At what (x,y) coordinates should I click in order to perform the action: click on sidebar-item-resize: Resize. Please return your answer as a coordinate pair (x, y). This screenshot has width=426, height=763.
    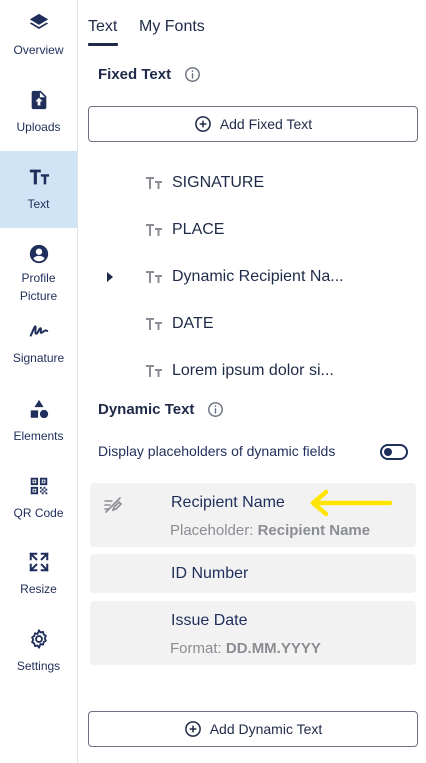
    Looking at the image, I should click on (38, 584).